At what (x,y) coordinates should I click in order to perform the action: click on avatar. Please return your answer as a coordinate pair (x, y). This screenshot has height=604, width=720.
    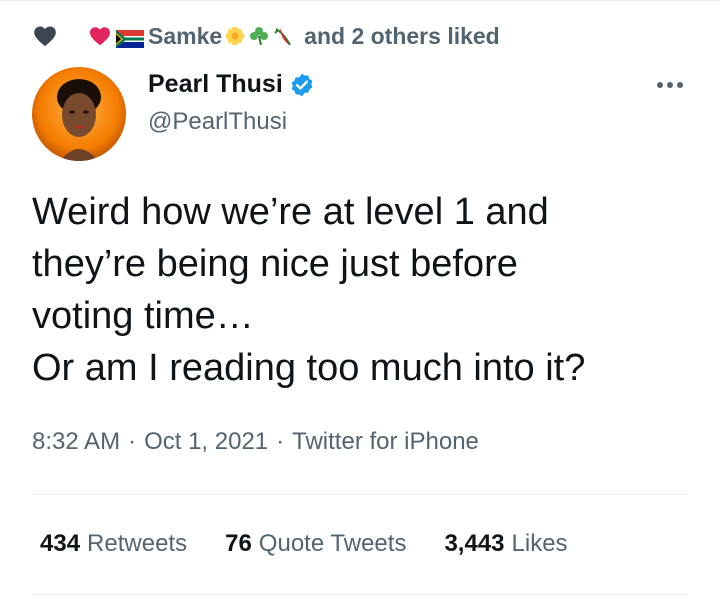
    Looking at the image, I should click on (79, 114).